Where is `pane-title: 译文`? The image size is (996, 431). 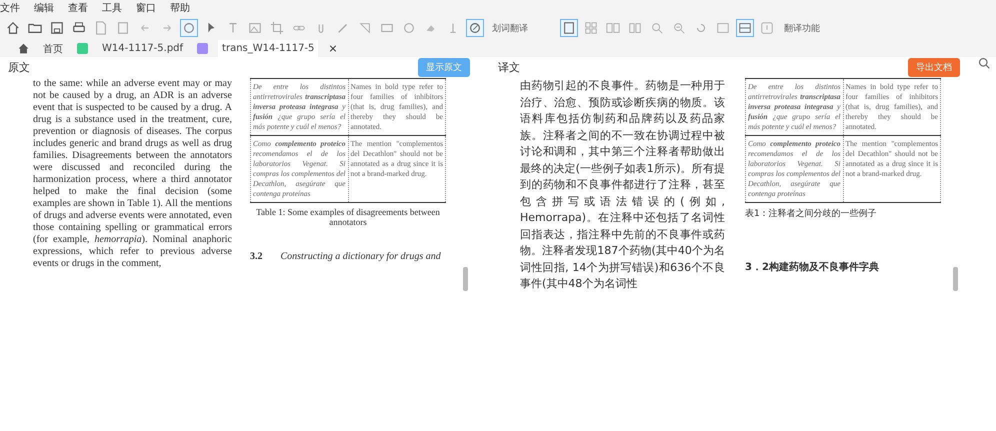
pane-title: 译文 is located at coordinates (509, 67).